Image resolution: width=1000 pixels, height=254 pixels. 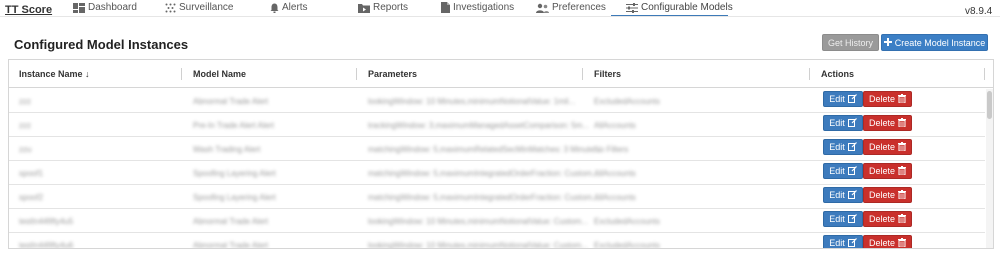 What do you see at coordinates (46, 245) in the screenshot?
I see `cell-instance-name: testIn44fifty4u6` at bounding box center [46, 245].